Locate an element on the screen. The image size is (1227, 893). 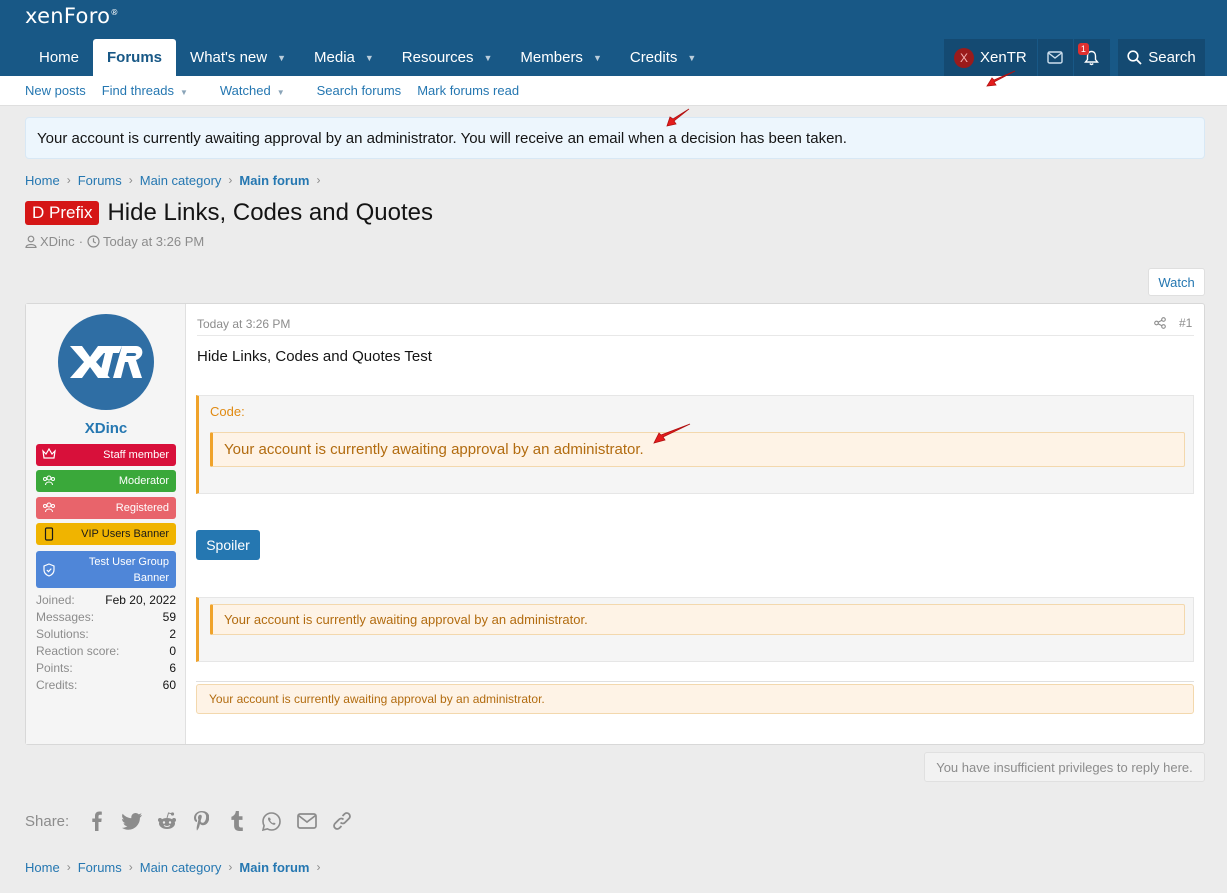
inbox-button is located at coordinates (1056, 57).